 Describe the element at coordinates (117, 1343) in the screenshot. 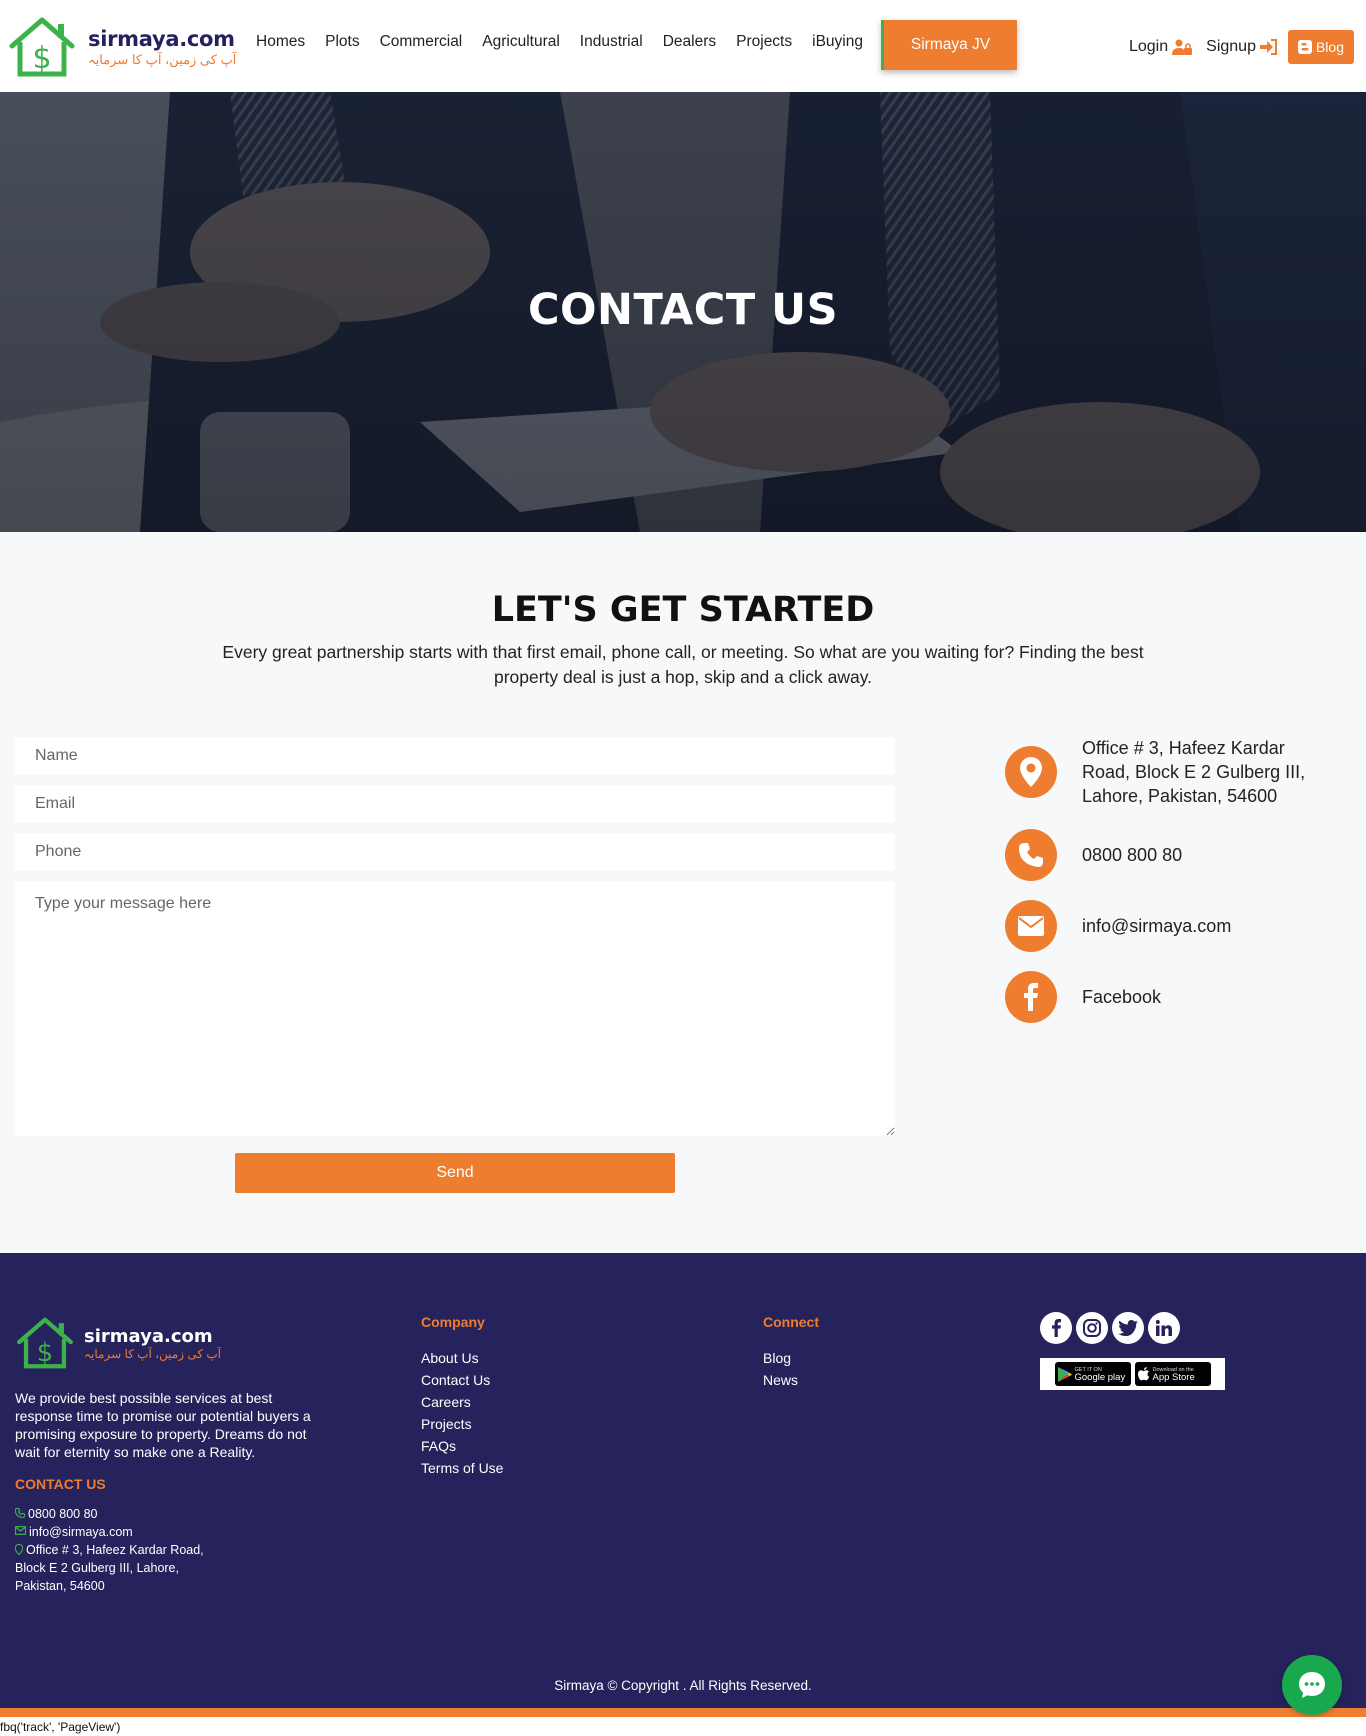

I see `footer-logo: $ sirmaya.com آپ کی زمین، آپ کا سرمایہ` at that location.